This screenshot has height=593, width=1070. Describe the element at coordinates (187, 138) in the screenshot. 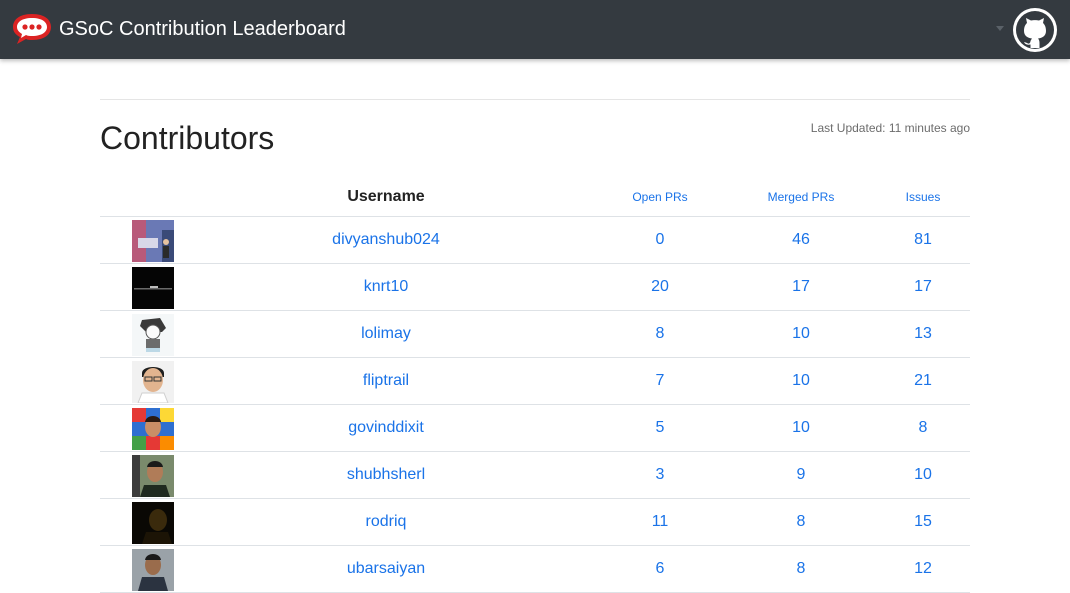

I see `page-title: Contributors` at that location.